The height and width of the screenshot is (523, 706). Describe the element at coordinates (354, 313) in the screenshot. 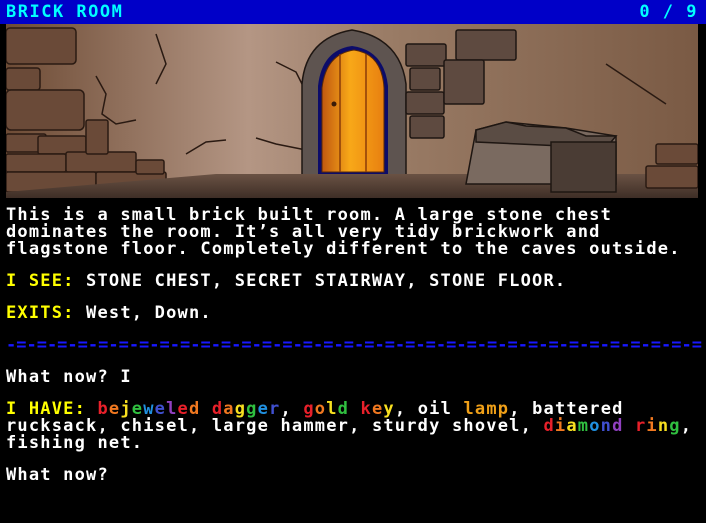

I see `exits-line: EXITS: West, Down.` at that location.